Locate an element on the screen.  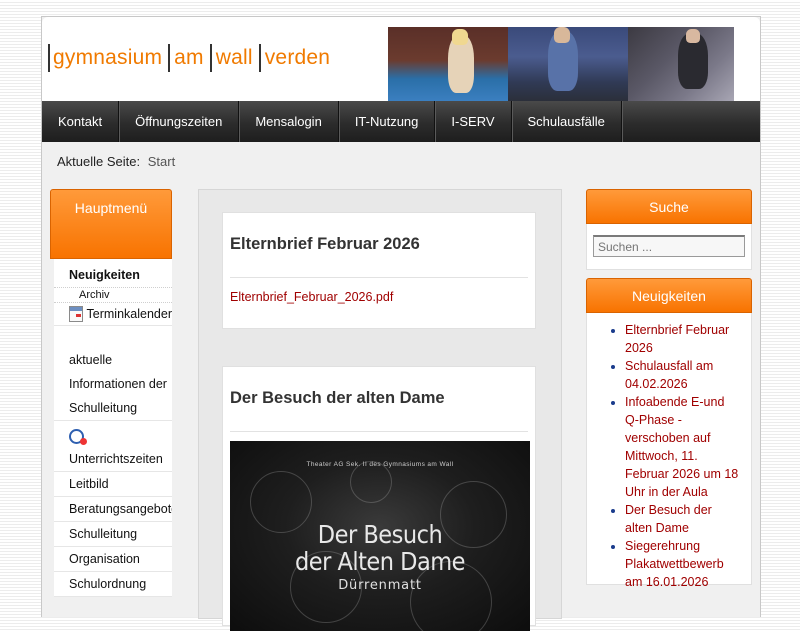
calendar-icon is located at coordinates (76, 314).